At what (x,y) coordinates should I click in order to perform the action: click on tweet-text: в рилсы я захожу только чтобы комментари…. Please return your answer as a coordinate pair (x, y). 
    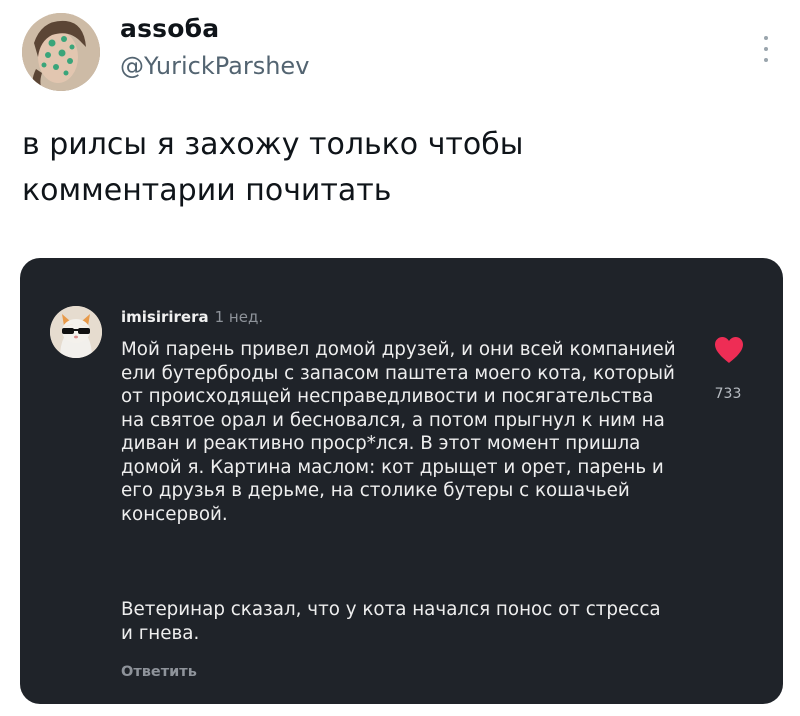
    Looking at the image, I should click on (273, 167).